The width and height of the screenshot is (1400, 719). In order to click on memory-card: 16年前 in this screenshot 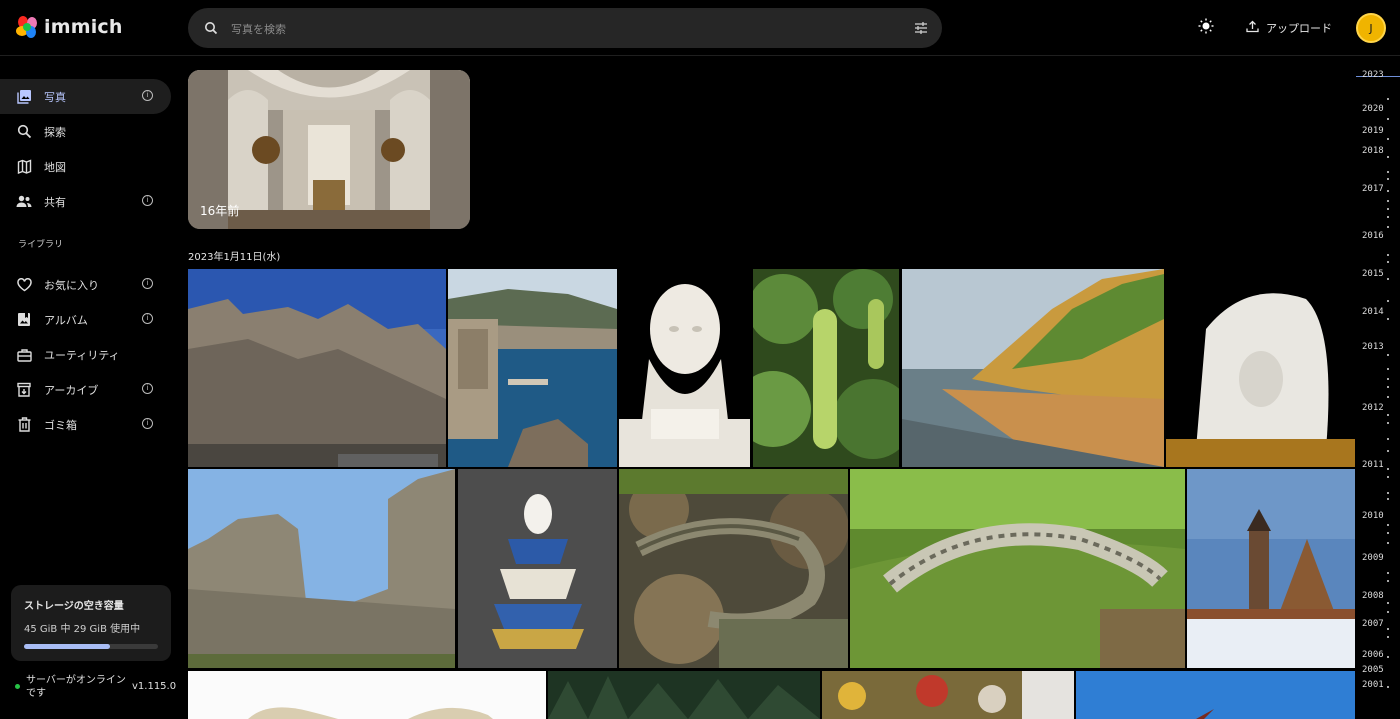, I will do `click(329, 149)`.